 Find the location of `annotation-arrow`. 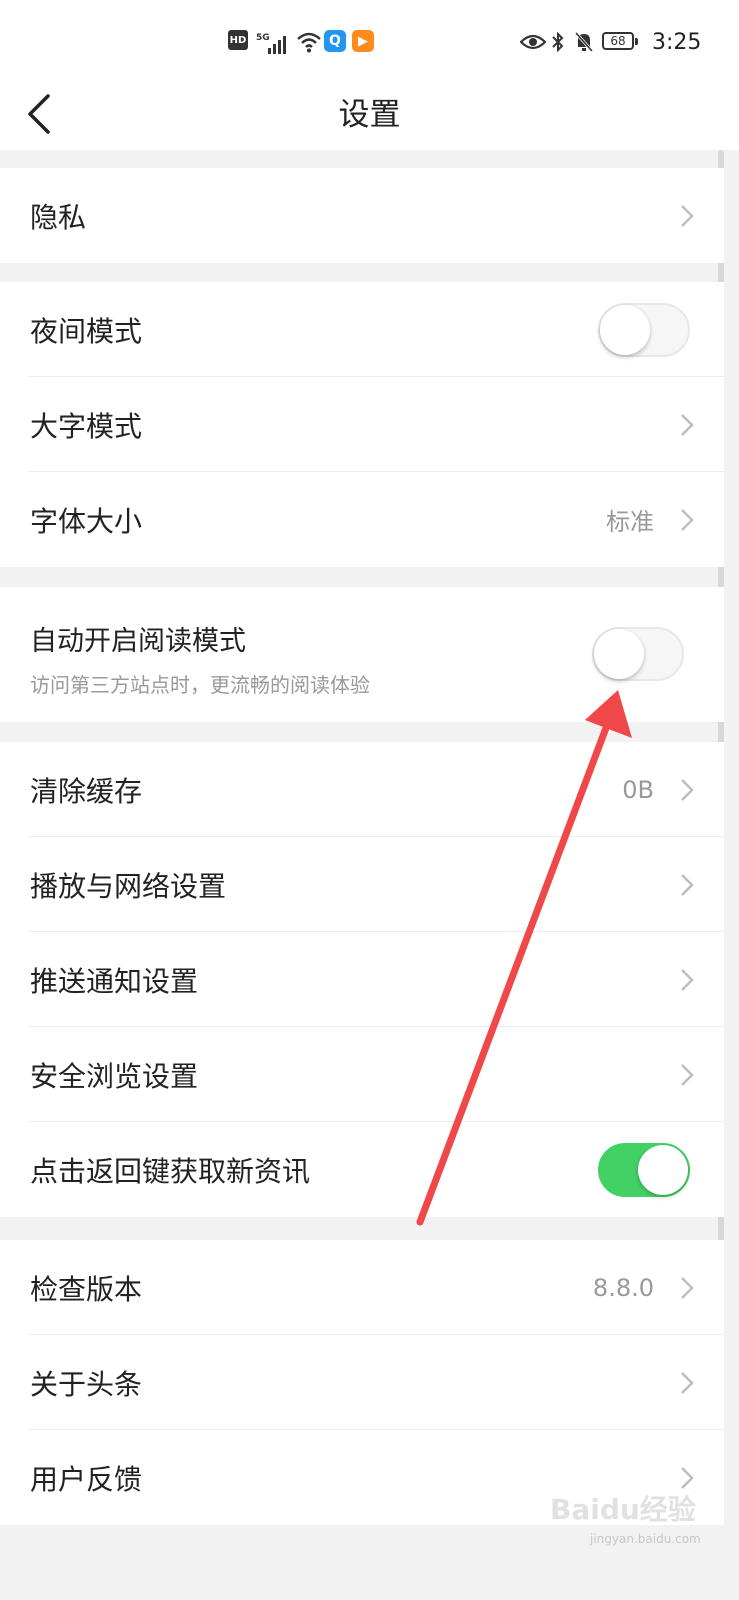

annotation-arrow is located at coordinates (524, 958).